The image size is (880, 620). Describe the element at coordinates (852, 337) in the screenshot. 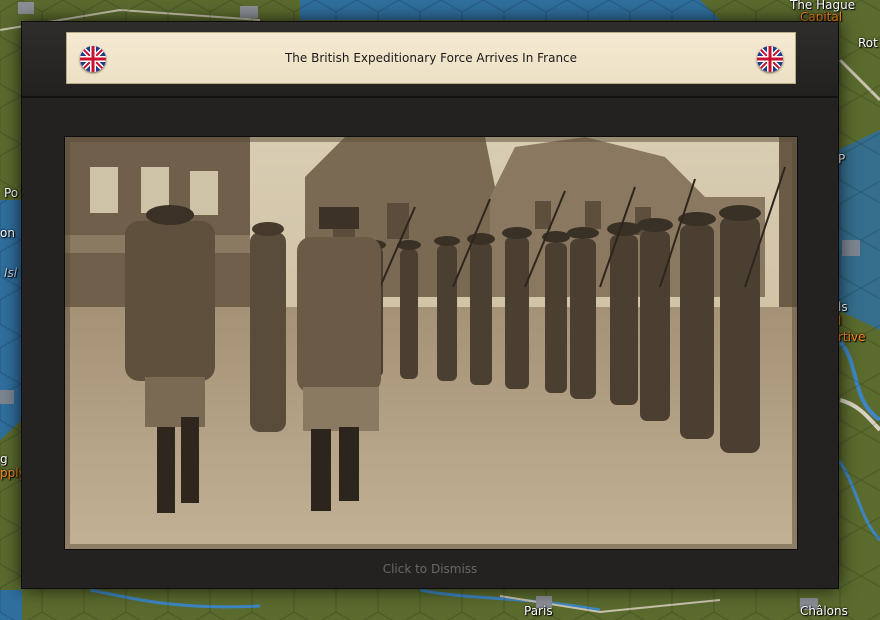

I see `map-label-rtive: rtive` at that location.